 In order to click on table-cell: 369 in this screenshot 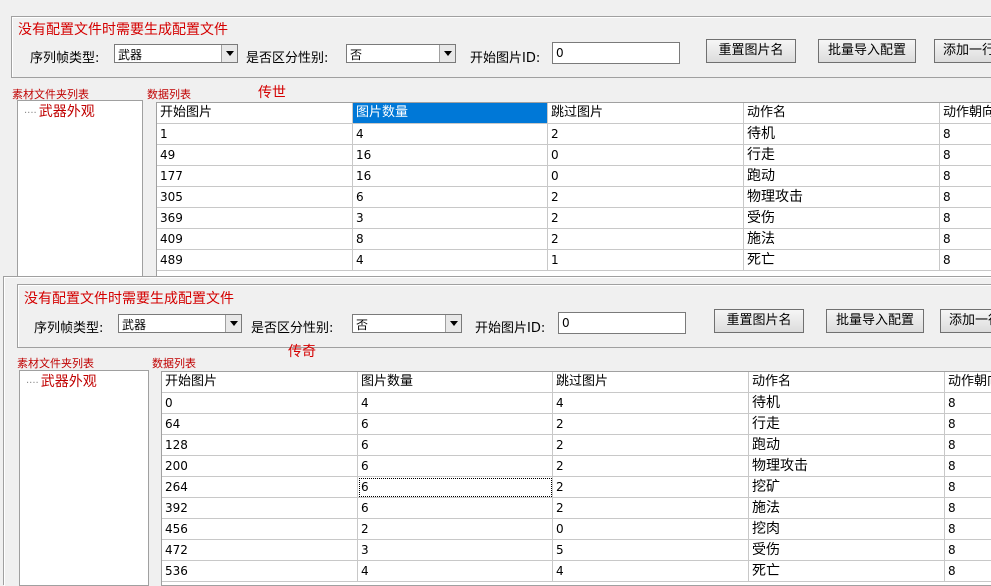, I will do `click(255, 218)`.